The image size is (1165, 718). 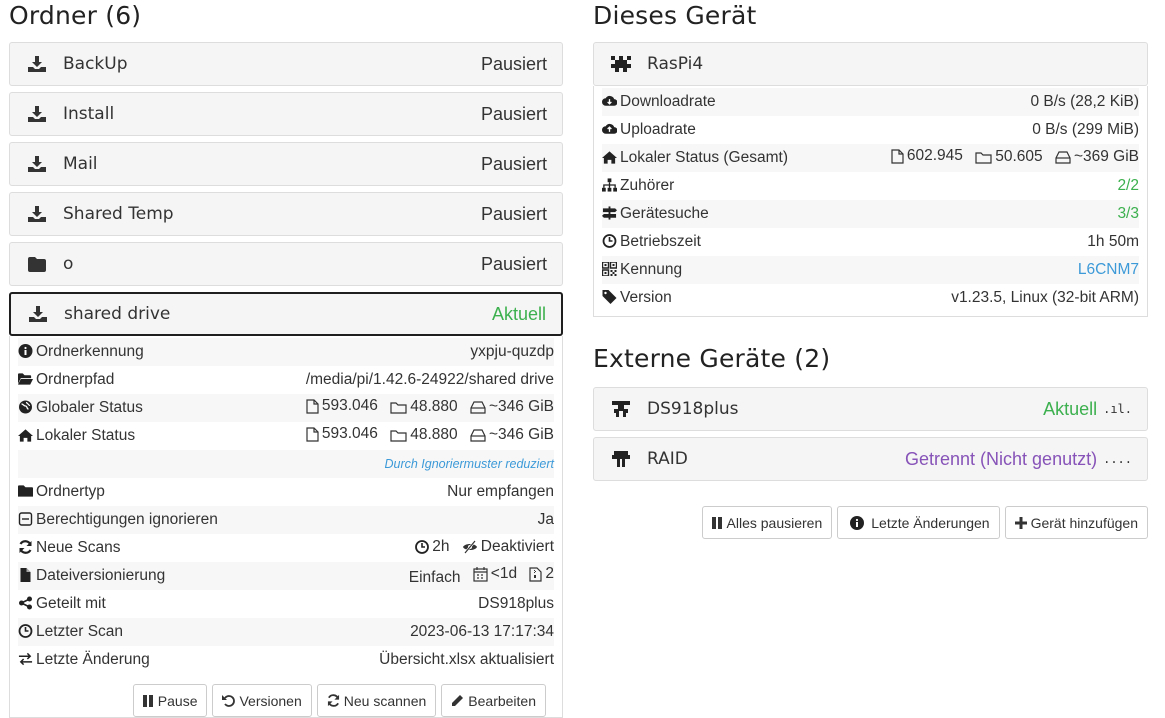 What do you see at coordinates (712, 358) in the screenshot?
I see `remote-devices-heading: Externe Geräte (2)` at bounding box center [712, 358].